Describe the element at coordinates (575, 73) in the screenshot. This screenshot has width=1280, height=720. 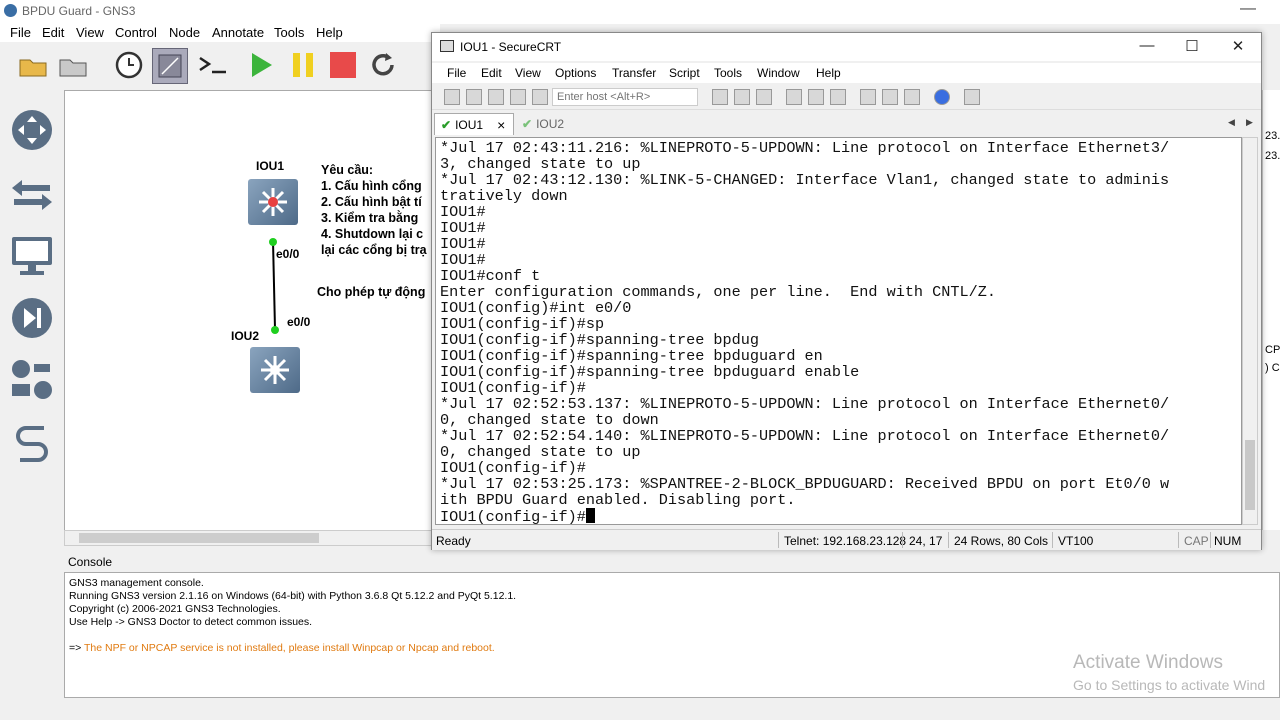
I see `crt-menu-options: Options` at that location.